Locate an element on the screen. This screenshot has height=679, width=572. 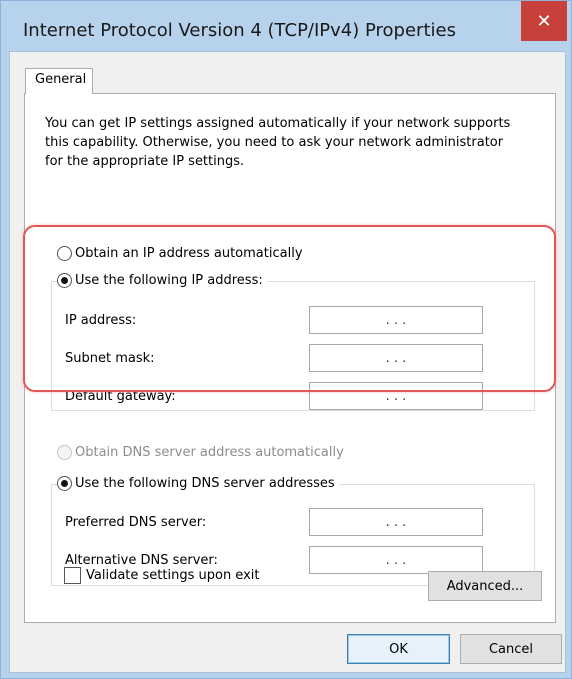
alternative-dns-dots: . . . is located at coordinates (396, 560).